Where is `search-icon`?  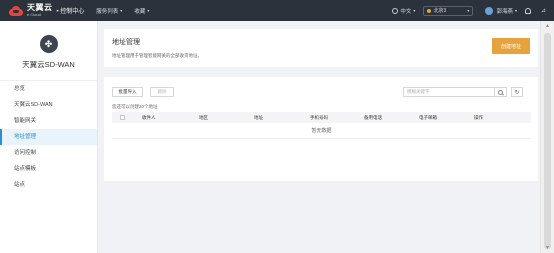
search-icon is located at coordinates (500, 92).